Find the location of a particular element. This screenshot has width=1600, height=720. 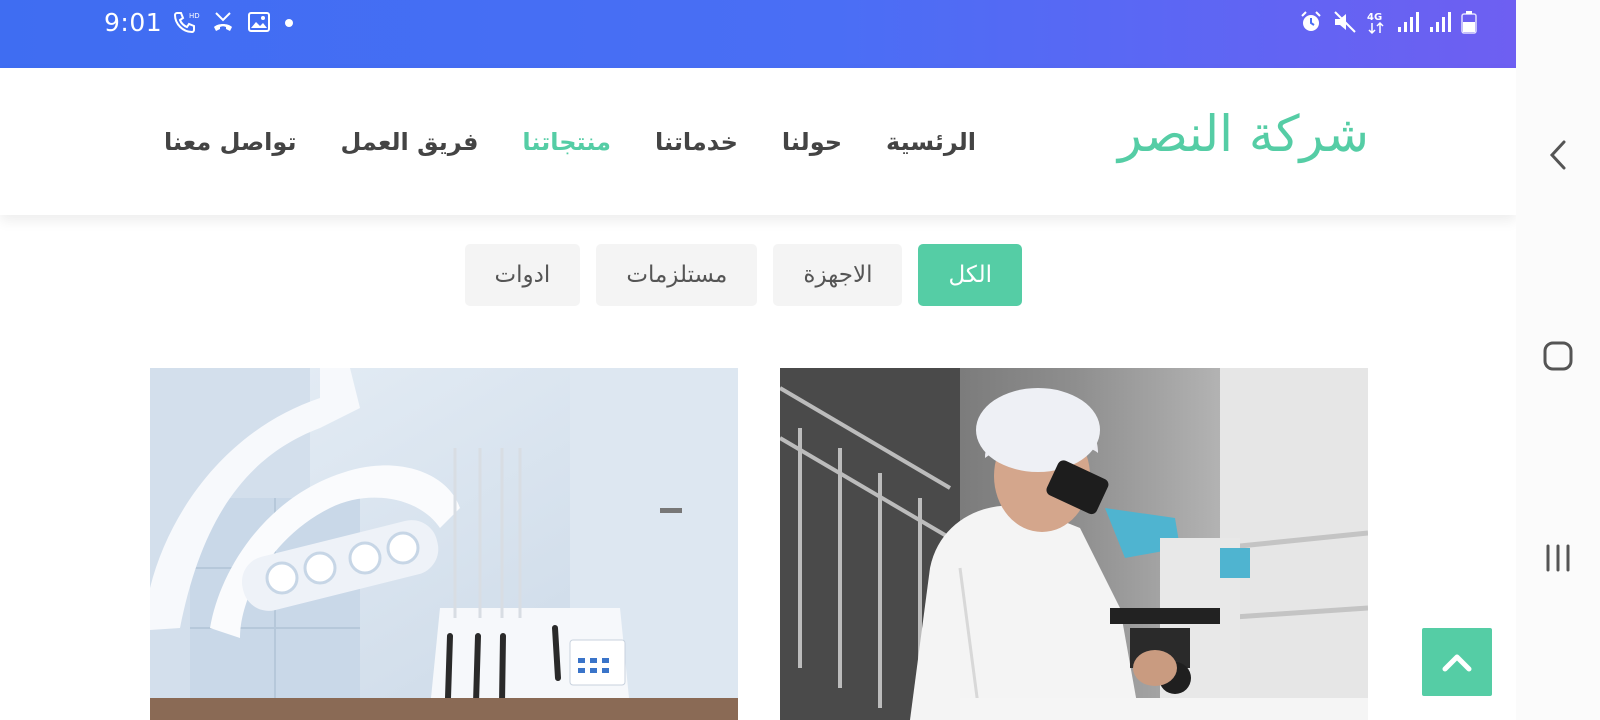

nav-item-services: خدماتنا is located at coordinates (696, 142).